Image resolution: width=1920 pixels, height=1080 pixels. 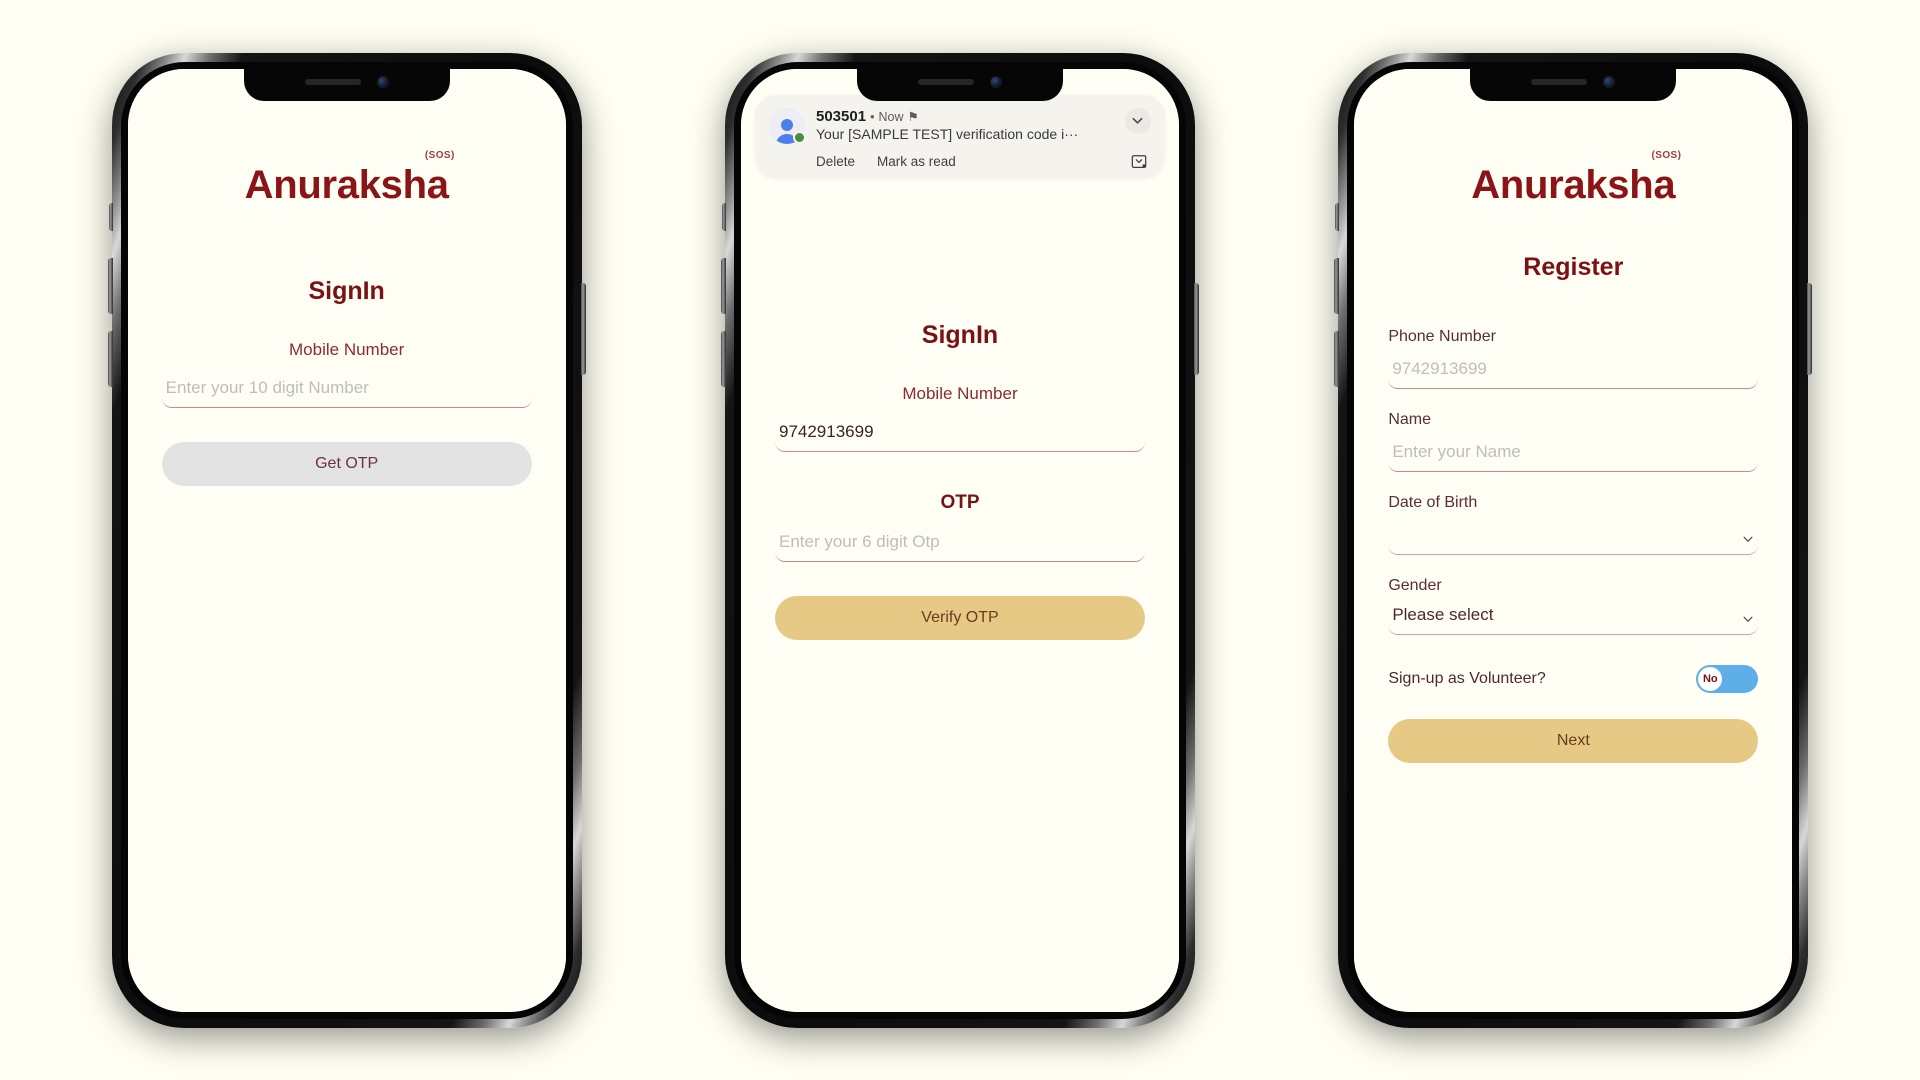 I want to click on volunteer-toggle-label: Sign-up as Volunteer?, so click(x=1467, y=678).